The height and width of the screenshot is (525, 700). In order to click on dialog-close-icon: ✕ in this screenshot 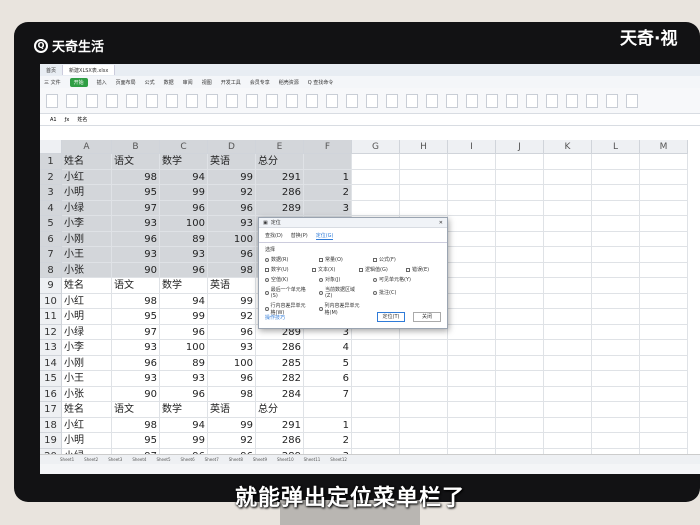, I will do `click(441, 223)`.